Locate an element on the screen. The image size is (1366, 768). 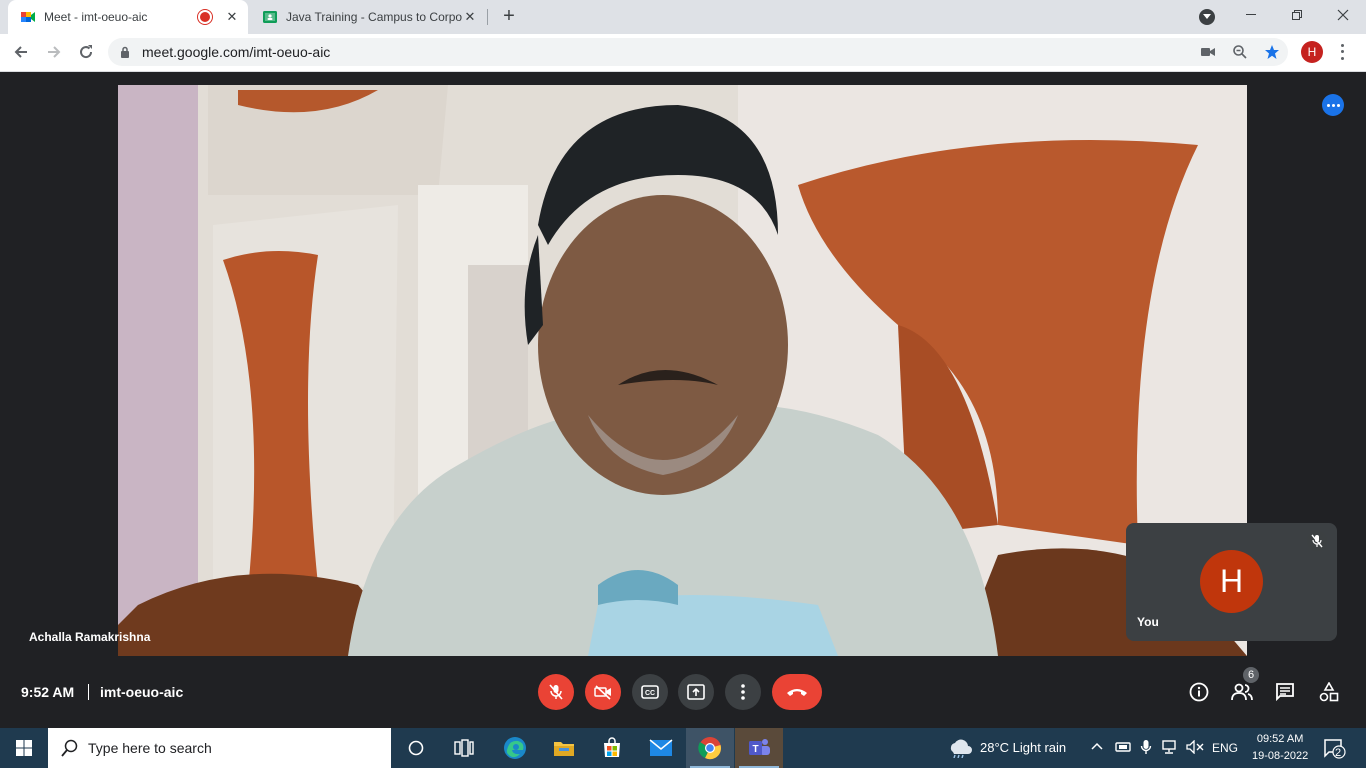
restore-window-icon is located at coordinates (1297, 15).